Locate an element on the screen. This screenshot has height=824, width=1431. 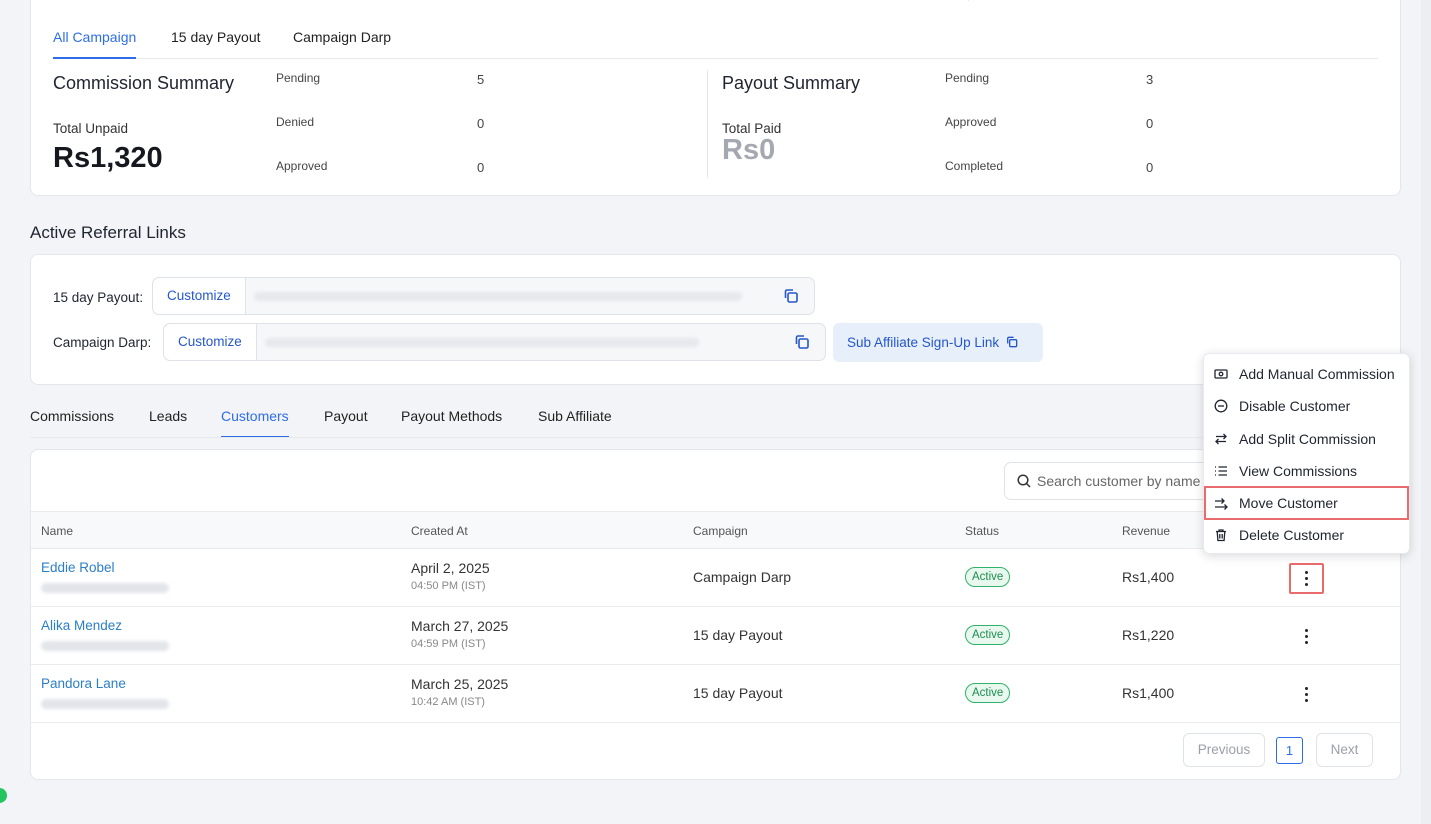
tab-customers: Customers is located at coordinates (255, 423).